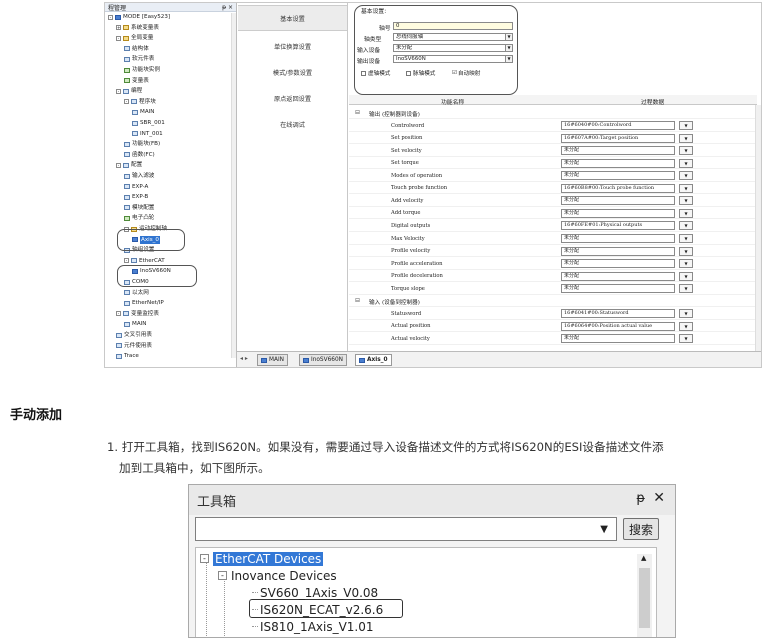 This screenshot has width=771, height=638. What do you see at coordinates (118, 28) in the screenshot?
I see `expand-icon: +` at bounding box center [118, 28].